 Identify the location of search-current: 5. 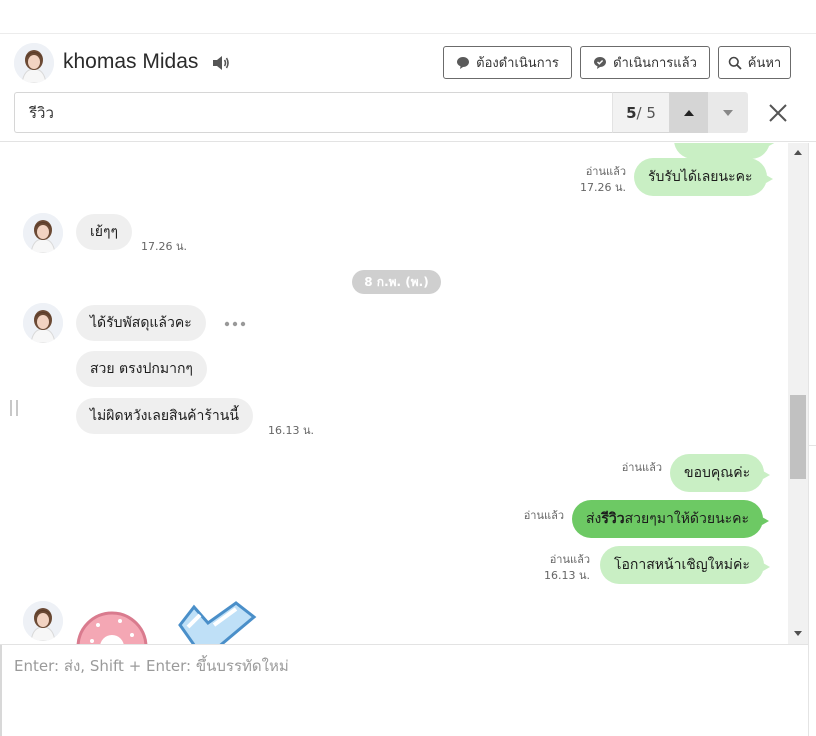
(631, 112).